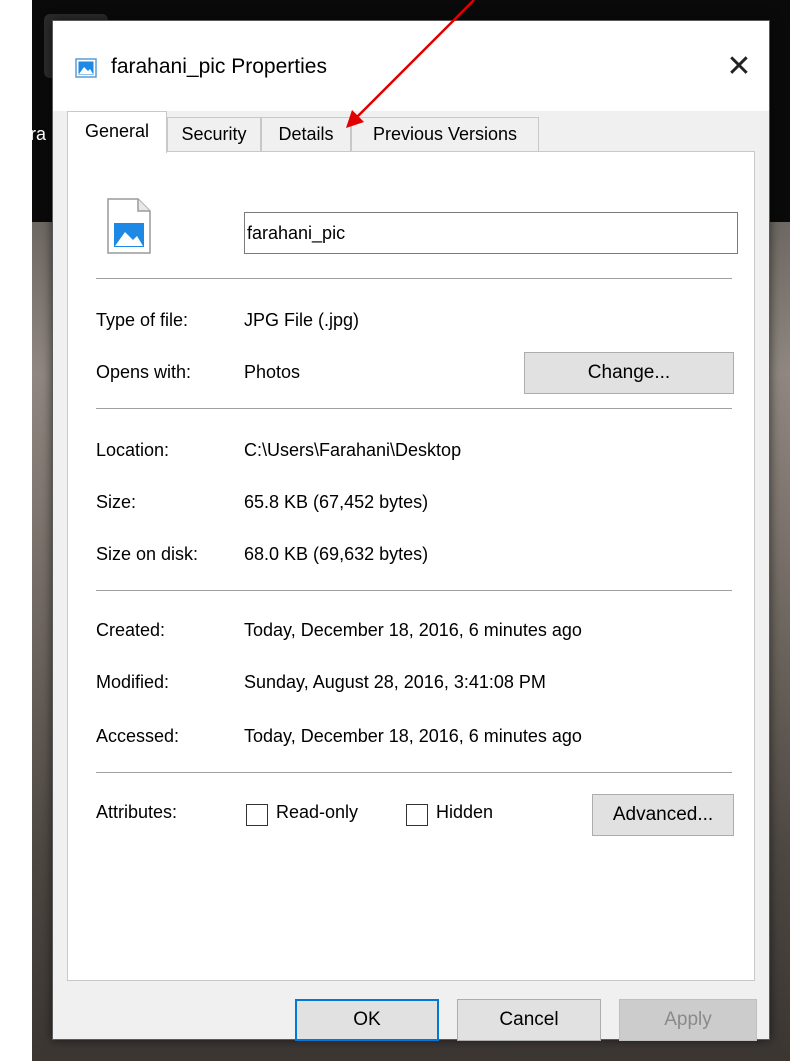 Image resolution: width=790 pixels, height=1061 pixels. What do you see at coordinates (131, 630) in the screenshot?
I see `created-label: Created:` at bounding box center [131, 630].